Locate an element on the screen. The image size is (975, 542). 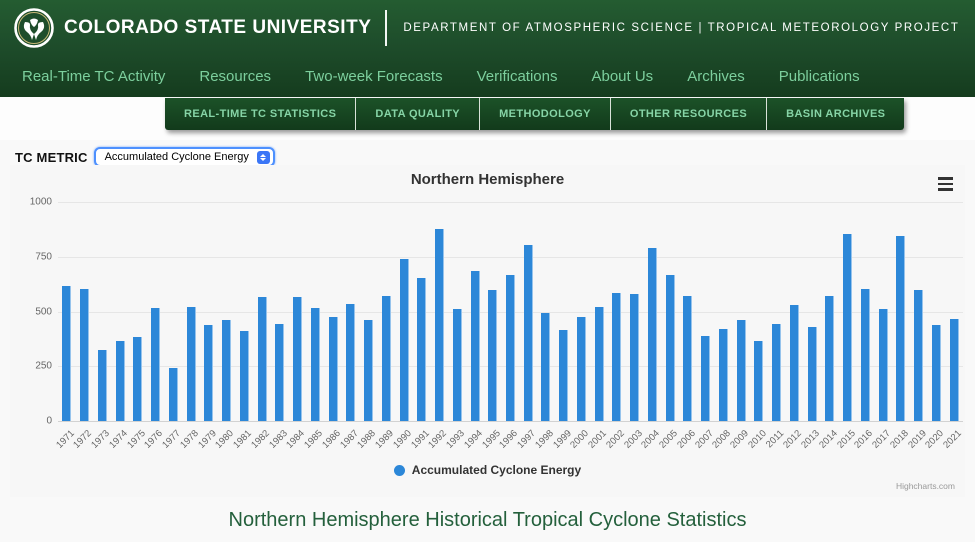
x-axis-label-2005: 2005 is located at coordinates (668, 439).